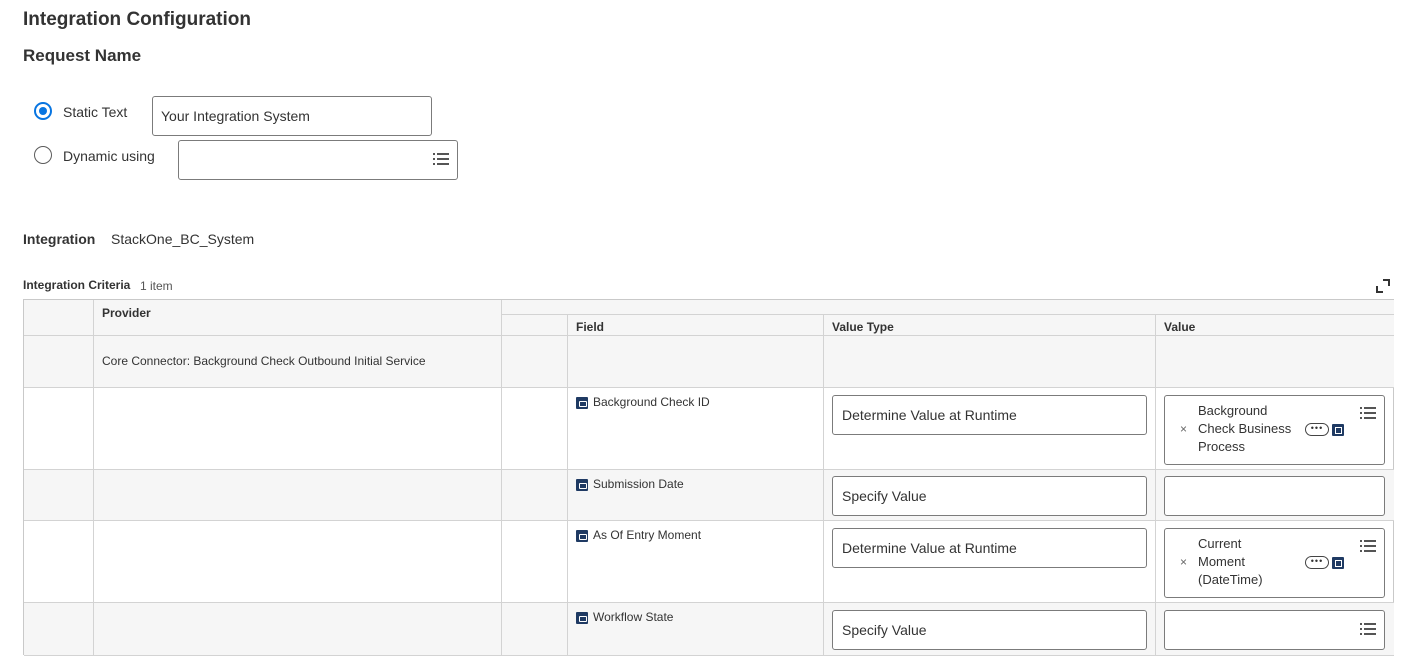  What do you see at coordinates (43, 155) in the screenshot?
I see `dynamic-using-radio` at bounding box center [43, 155].